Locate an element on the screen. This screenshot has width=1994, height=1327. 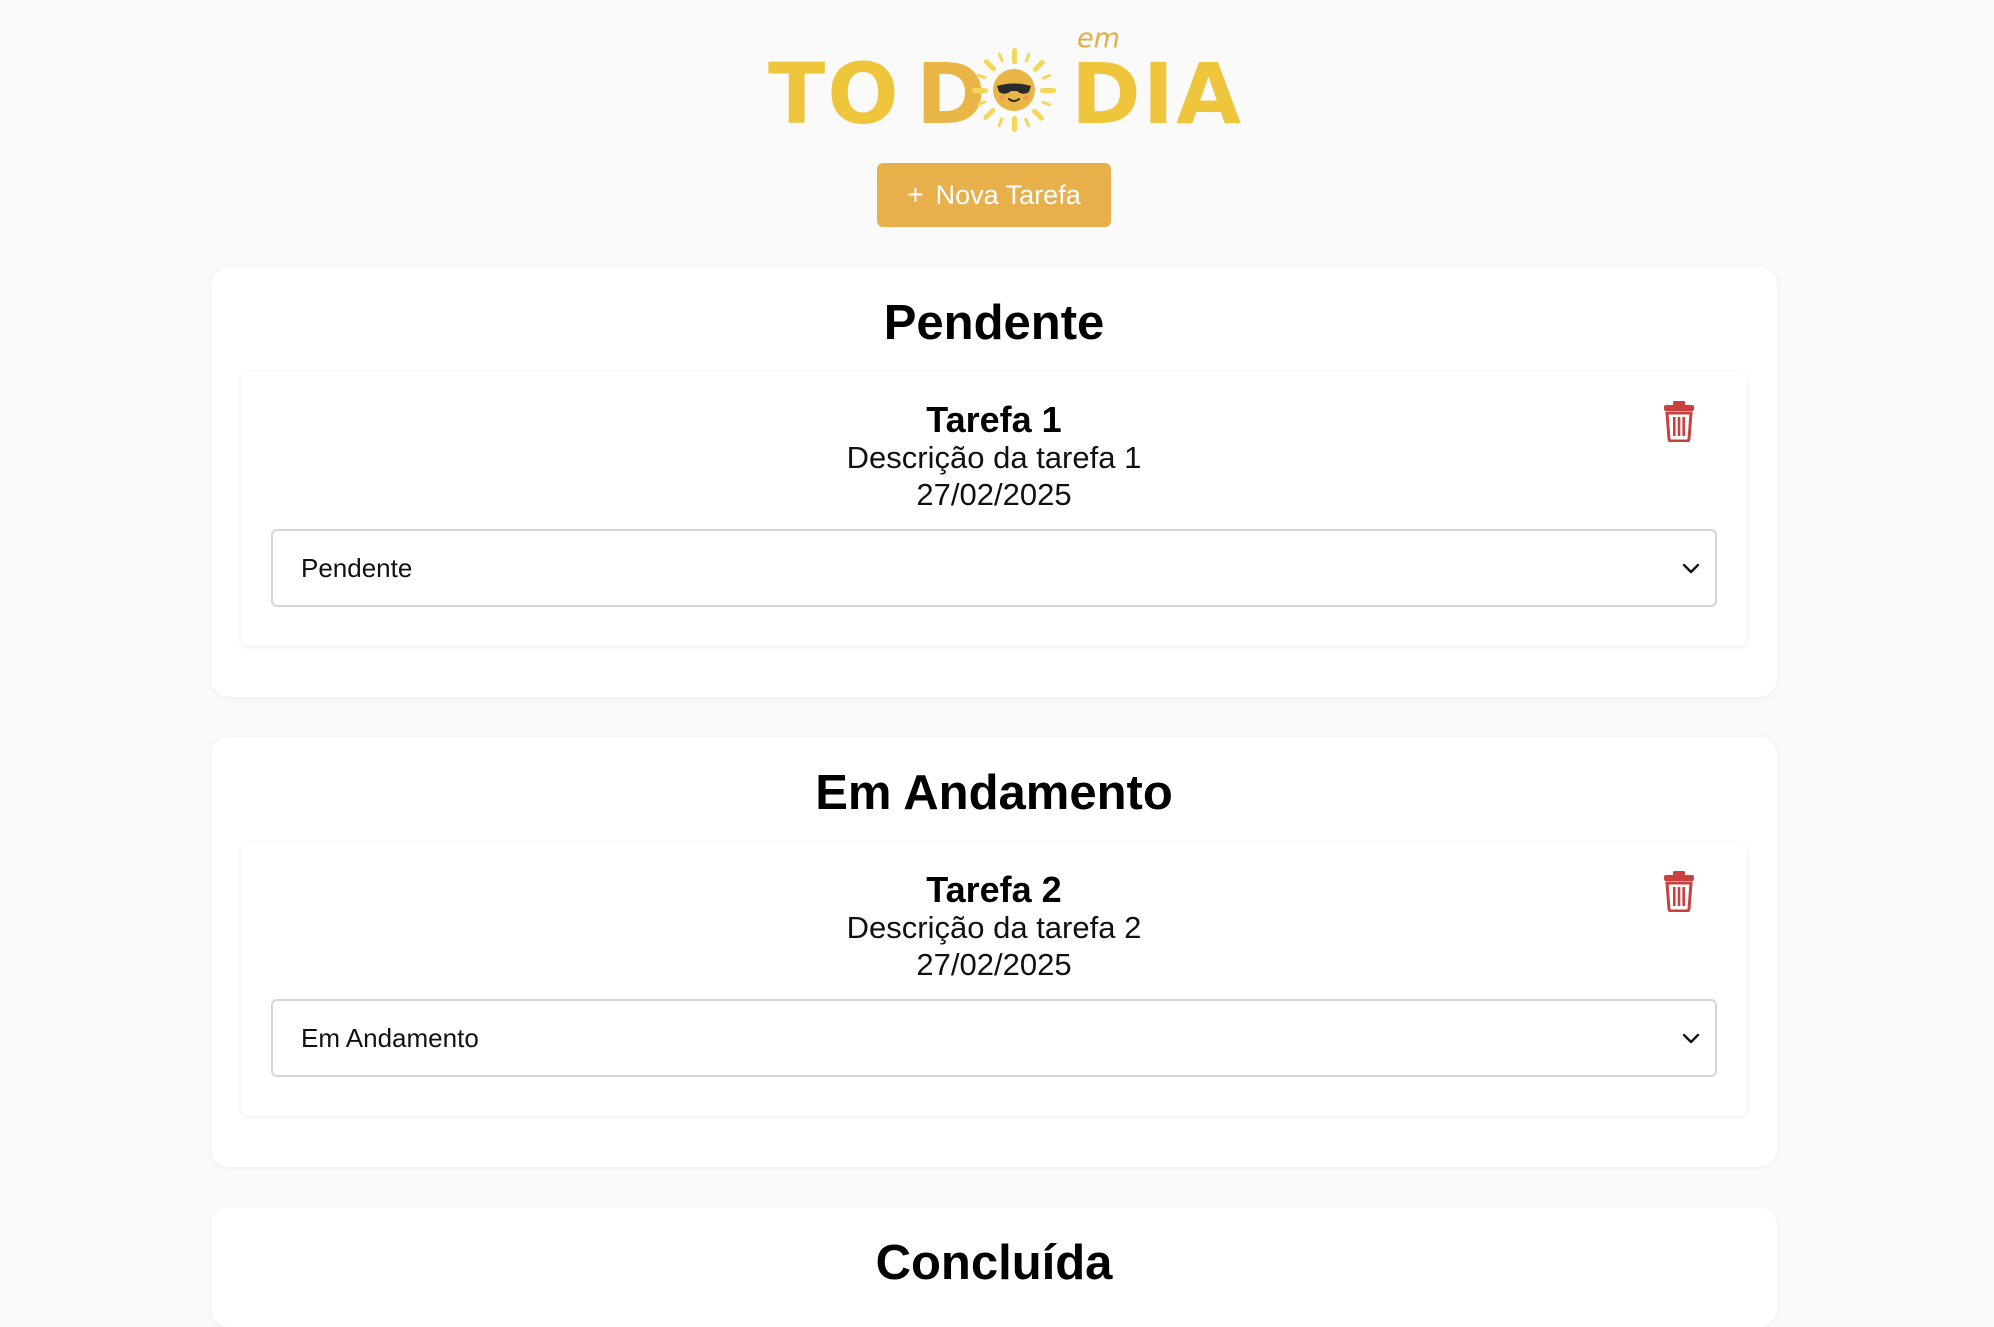
column-concluida: Concluída is located at coordinates (994, 1267).